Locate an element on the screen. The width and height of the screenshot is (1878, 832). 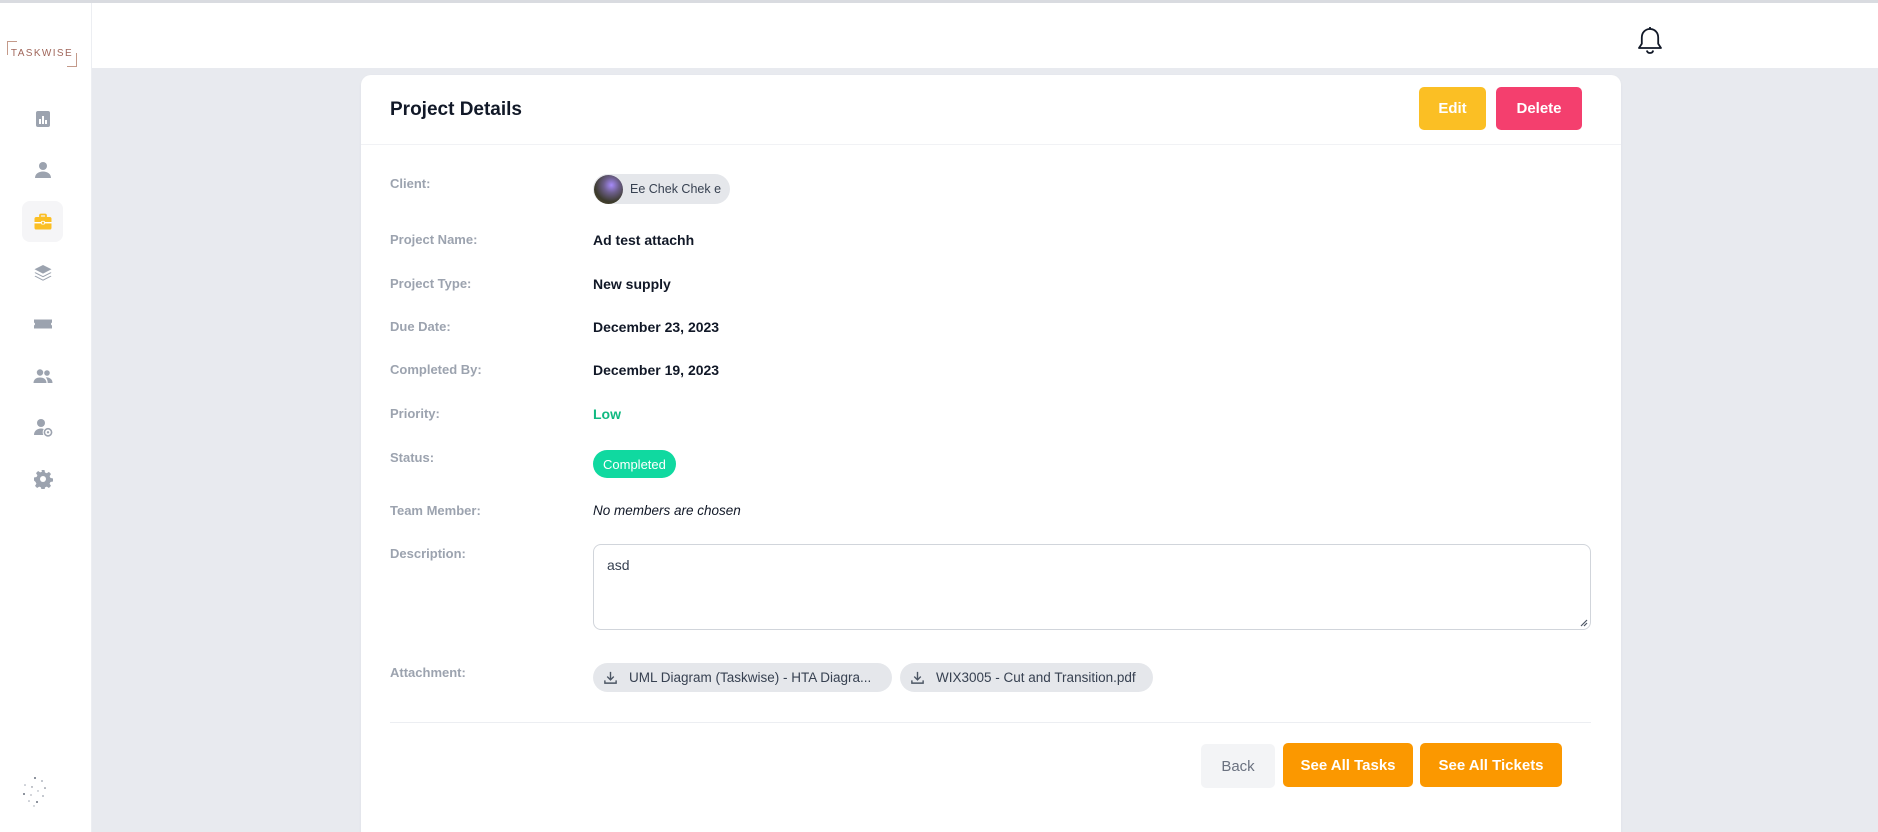
sidebar-item-tickets is located at coordinates (42, 323).